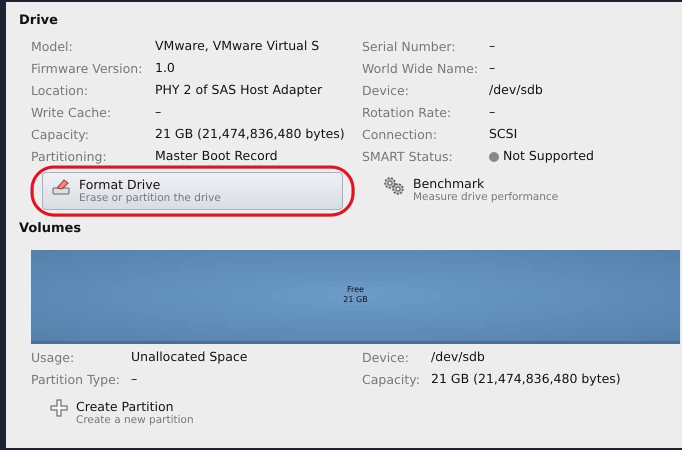 The height and width of the screenshot is (450, 682). I want to click on field-label: Write Cache:, so click(71, 113).